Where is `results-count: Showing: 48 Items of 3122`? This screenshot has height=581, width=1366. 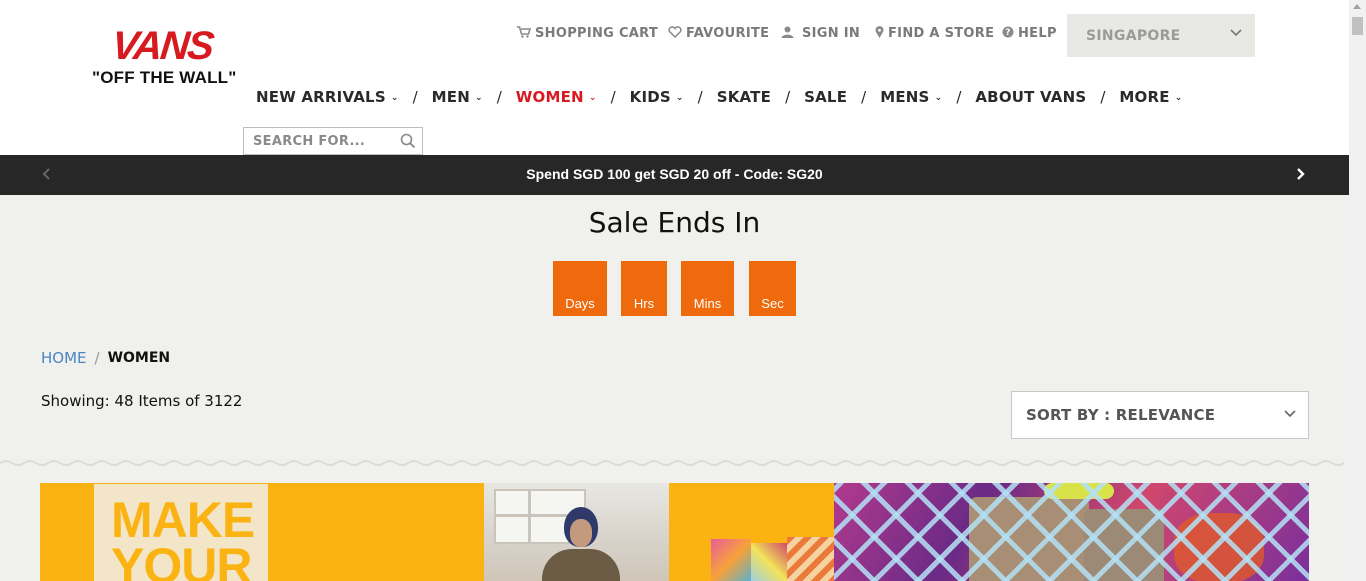
results-count: Showing: 48 Items of 3122 is located at coordinates (142, 401).